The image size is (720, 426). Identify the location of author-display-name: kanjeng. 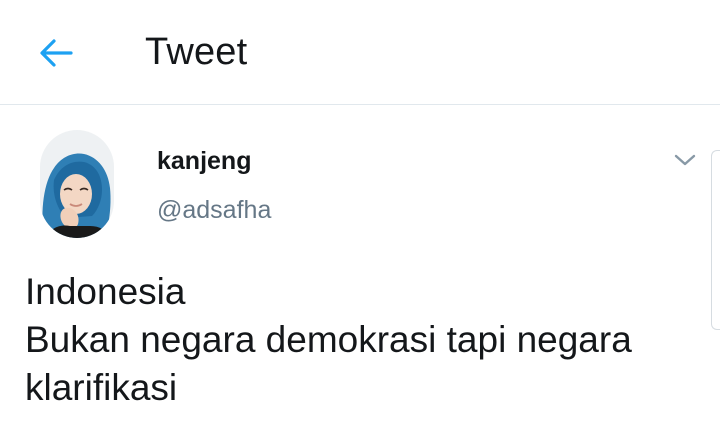
(204, 161).